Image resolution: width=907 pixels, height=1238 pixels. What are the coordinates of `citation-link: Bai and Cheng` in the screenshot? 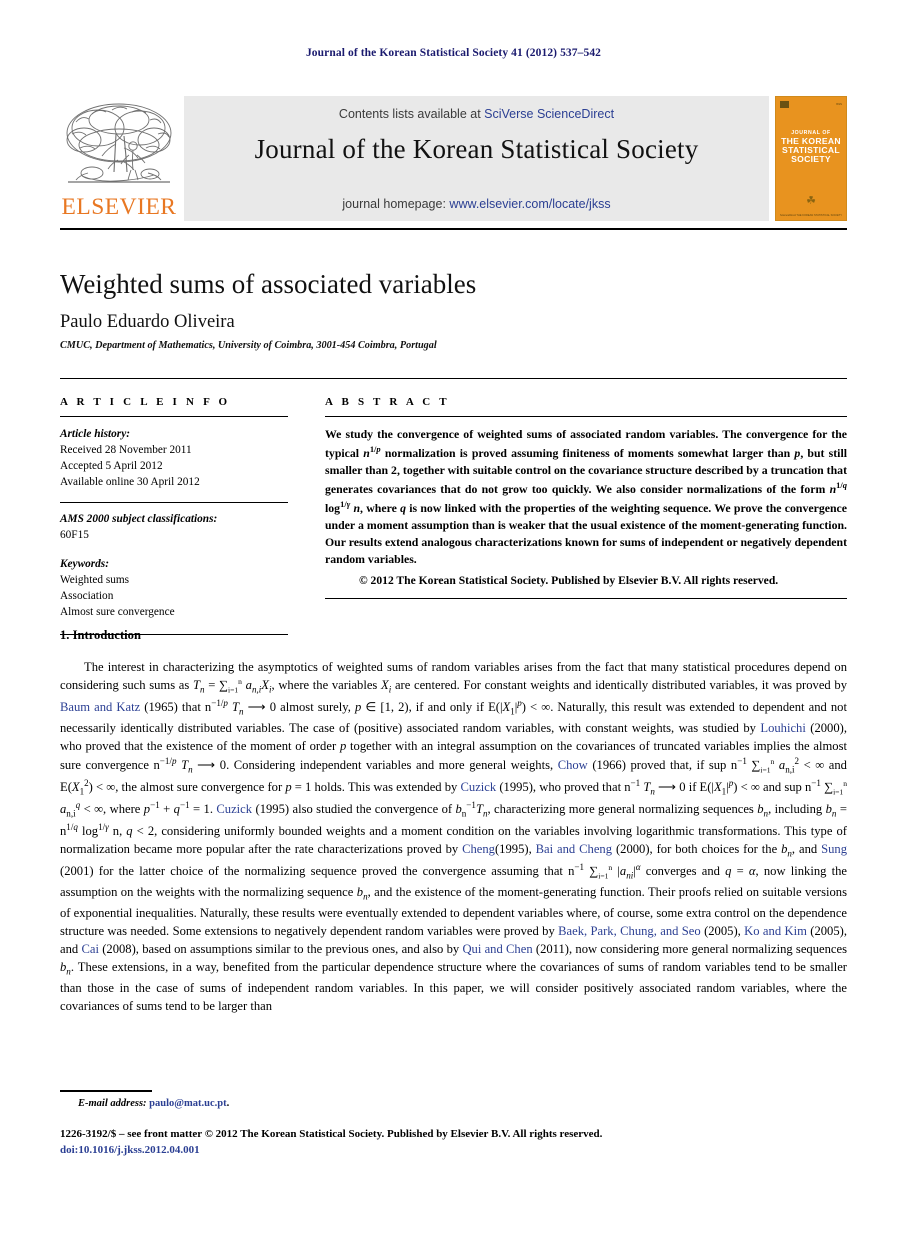 It's located at (574, 849).